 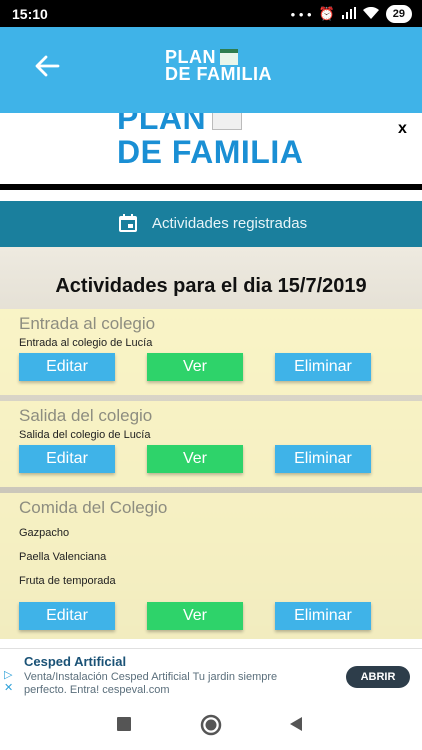 What do you see at coordinates (44, 533) in the screenshot?
I see `activity-line: Gazpacho` at bounding box center [44, 533].